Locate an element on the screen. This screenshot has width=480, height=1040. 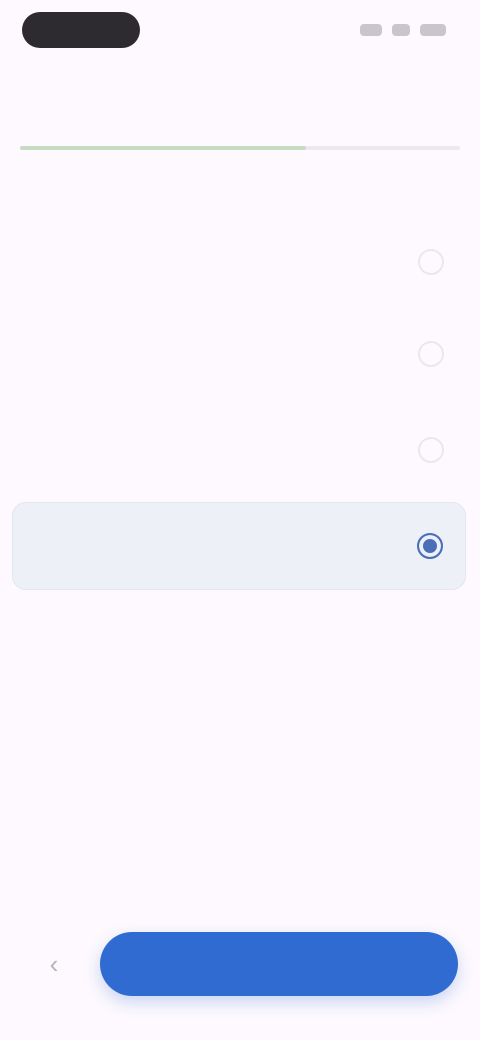
status-time-pill is located at coordinates (81, 30).